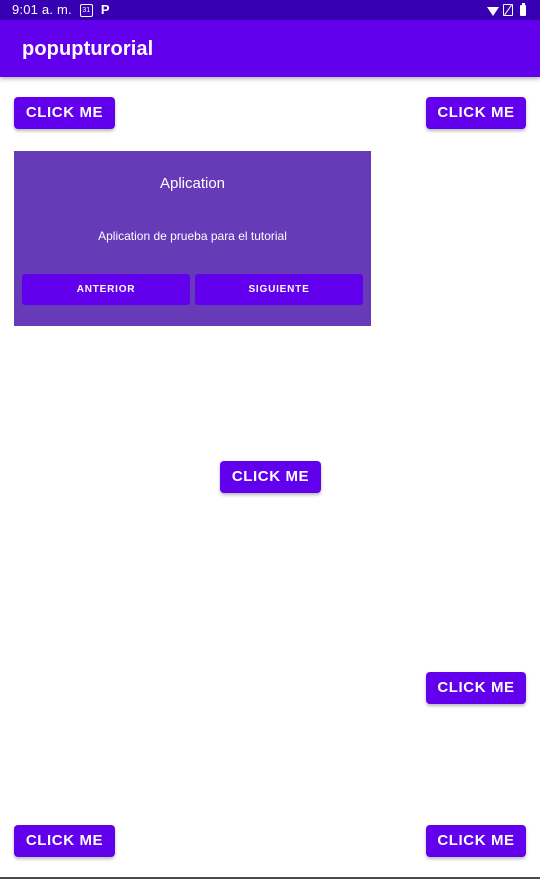 The image size is (540, 879). I want to click on no-sim-icon, so click(508, 10).